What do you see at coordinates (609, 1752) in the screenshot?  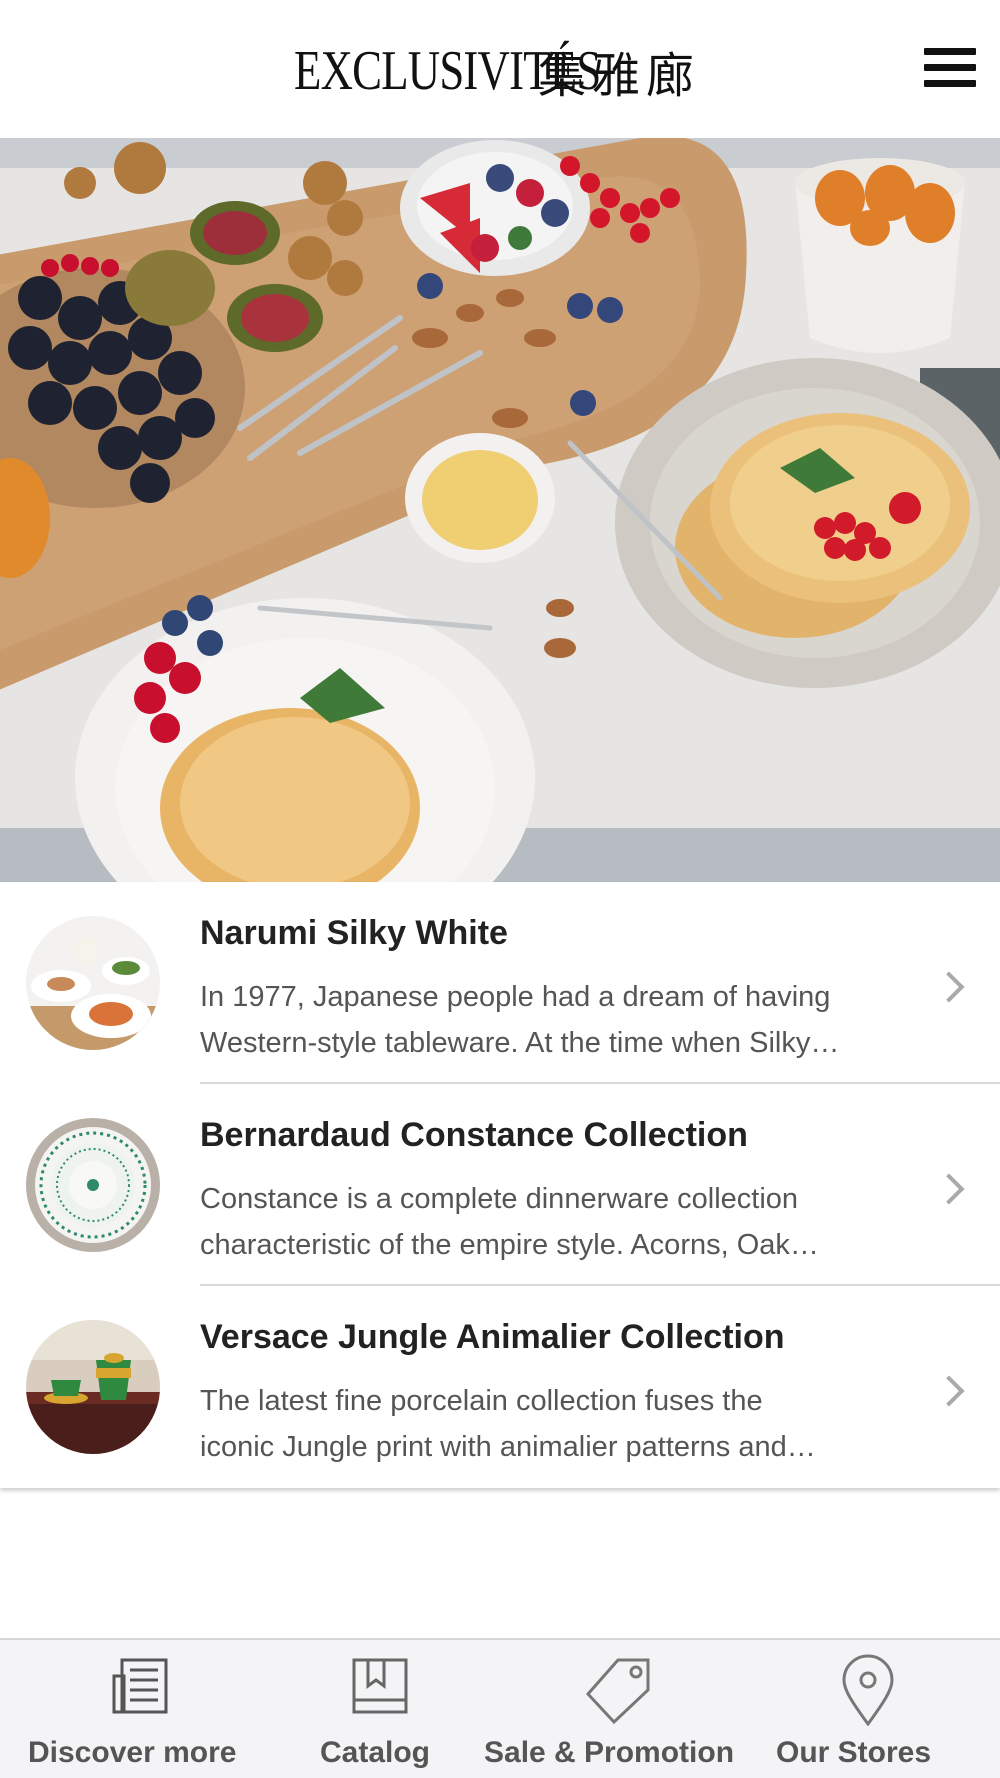 I see `tab-label: Sale & Promotion` at bounding box center [609, 1752].